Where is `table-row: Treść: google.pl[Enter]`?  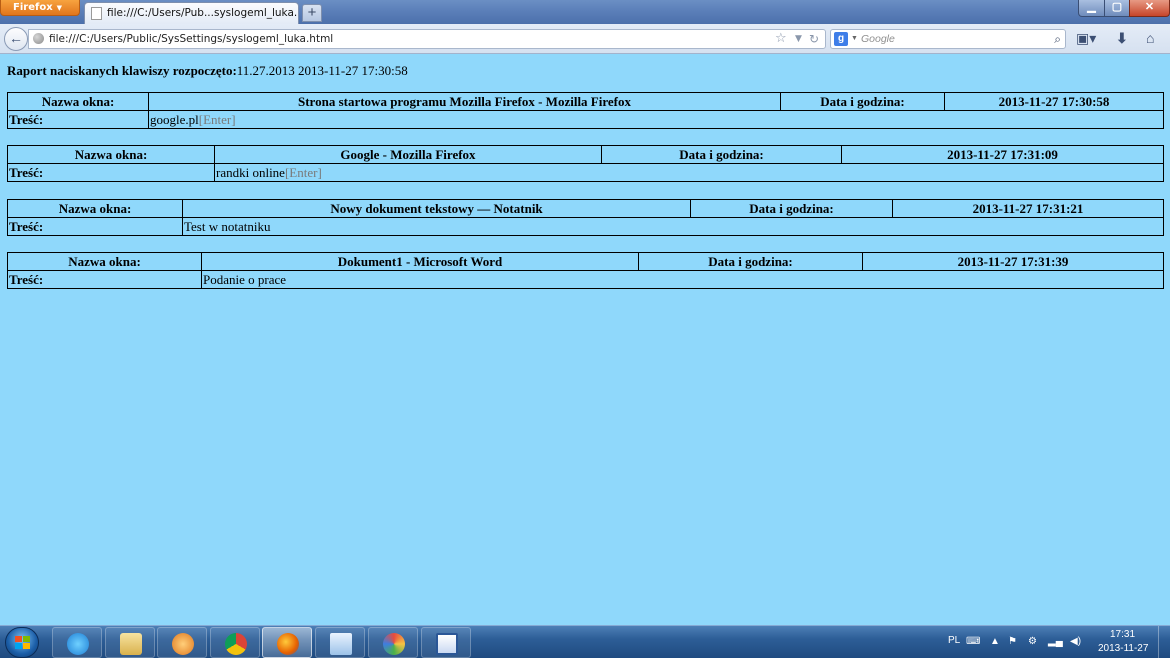 table-row: Treść: google.pl[Enter] is located at coordinates (585, 119).